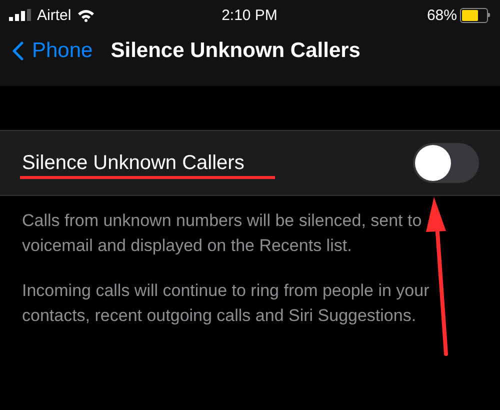  Describe the element at coordinates (133, 163) in the screenshot. I see `setting-label: Silence Unknown Callers` at that location.